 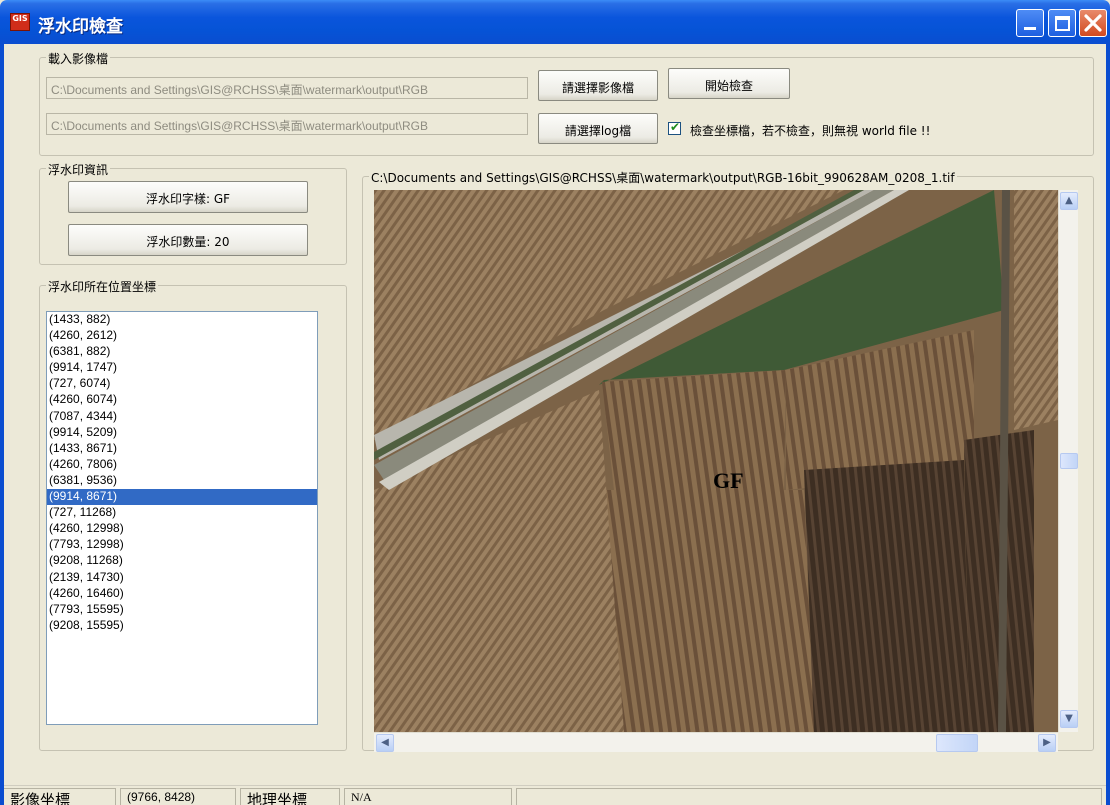 What do you see at coordinates (182, 545) in the screenshot?
I see `list-item: (7793, 12998)` at bounding box center [182, 545].